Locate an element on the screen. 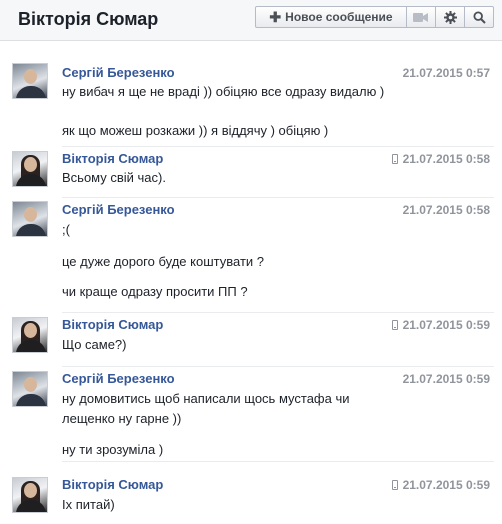 The width and height of the screenshot is (502, 524). message-text: ;( is located at coordinates (66, 229).